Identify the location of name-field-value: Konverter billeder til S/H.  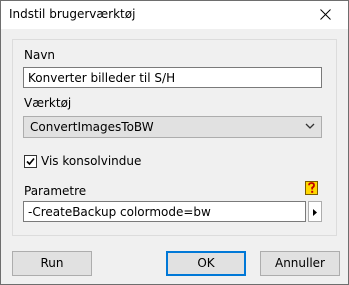
(102, 78).